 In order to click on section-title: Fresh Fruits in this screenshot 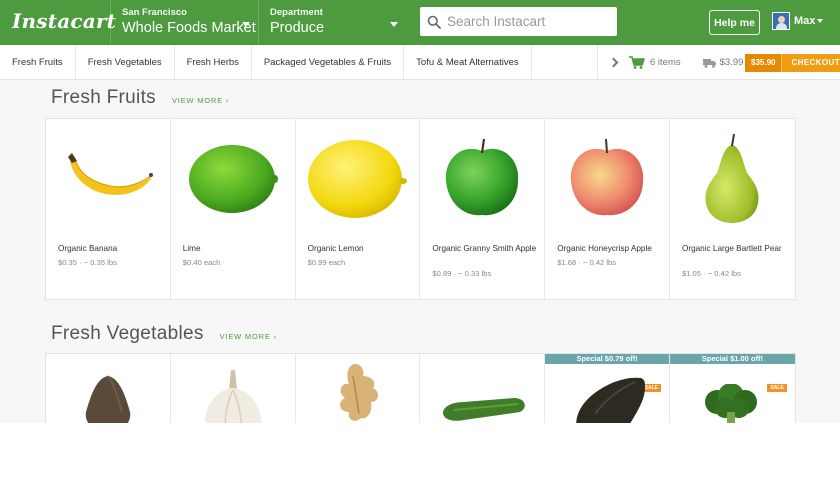, I will do `click(103, 97)`.